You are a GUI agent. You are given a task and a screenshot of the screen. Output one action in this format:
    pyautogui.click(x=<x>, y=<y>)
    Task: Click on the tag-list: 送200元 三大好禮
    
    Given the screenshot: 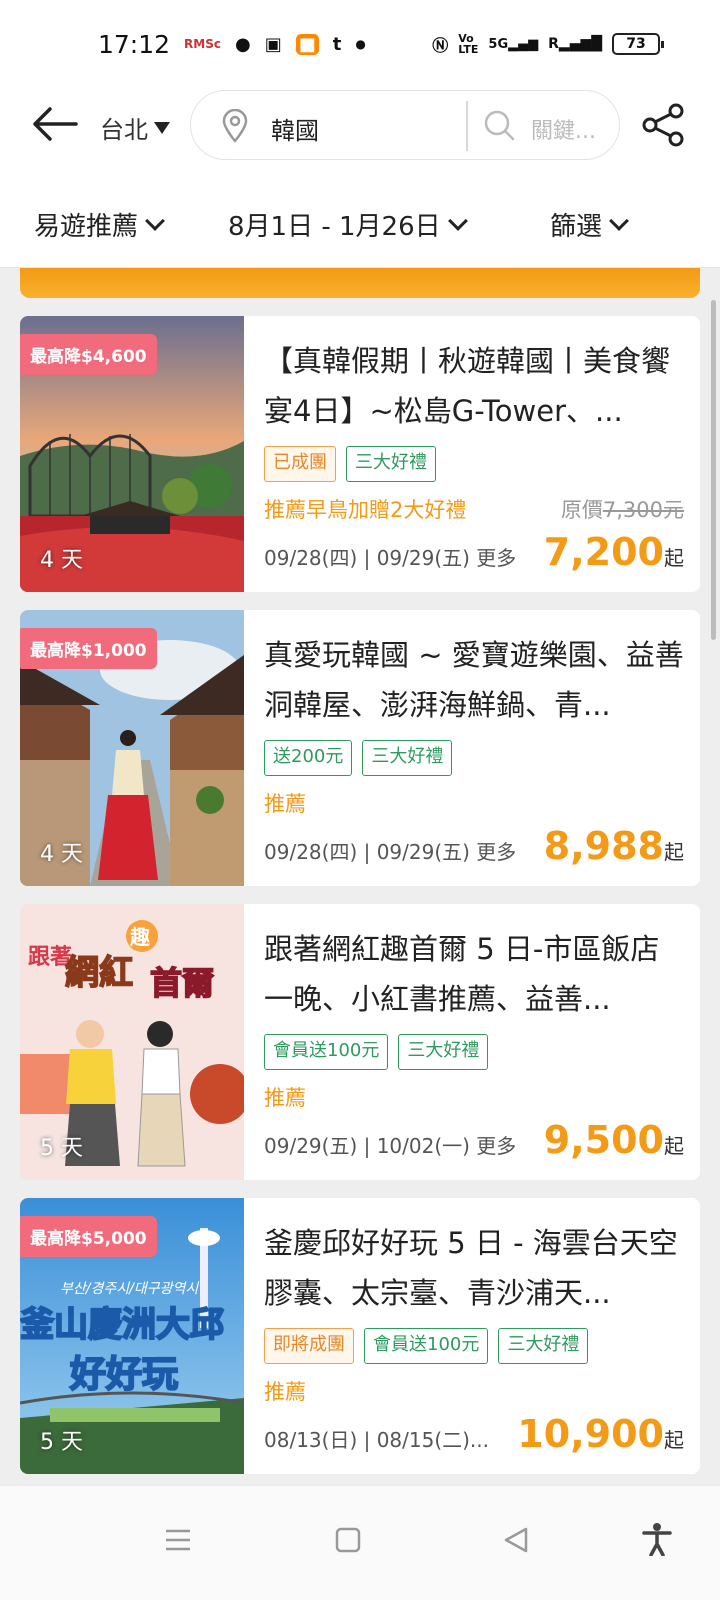 What is the action you would take?
    pyautogui.click(x=474, y=758)
    